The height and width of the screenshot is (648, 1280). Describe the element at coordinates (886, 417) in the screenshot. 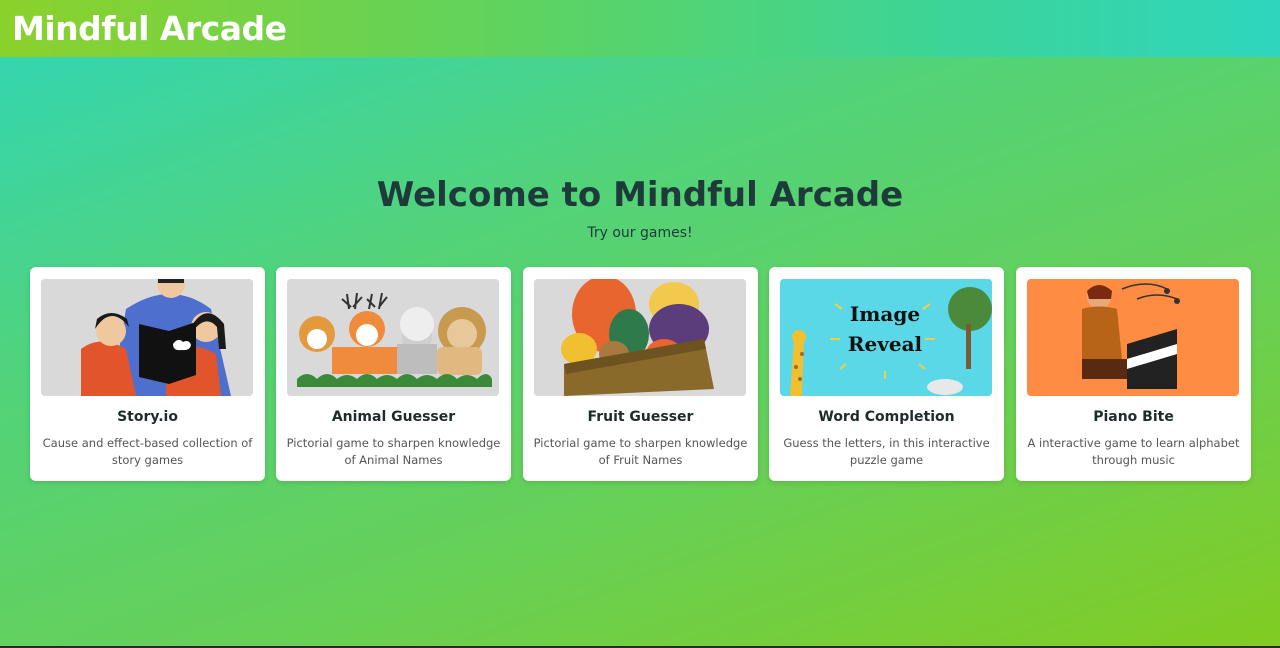

I see `card-title: Word Completion` at that location.